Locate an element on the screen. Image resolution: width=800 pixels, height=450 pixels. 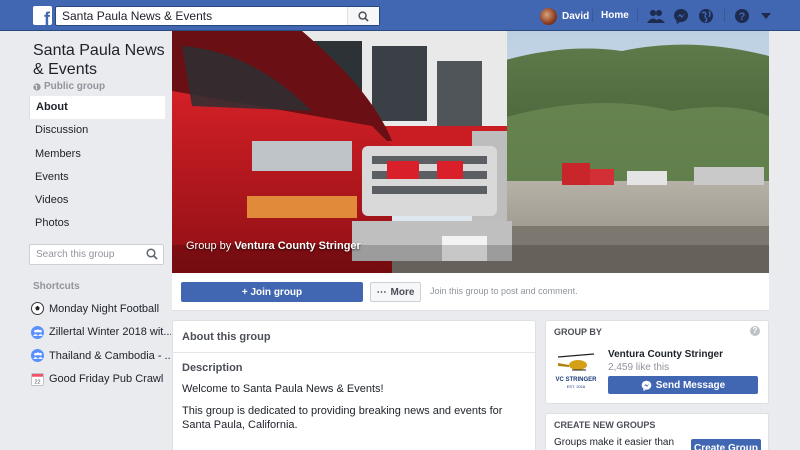
sidebar-item-photos: Photos is located at coordinates (97, 223).